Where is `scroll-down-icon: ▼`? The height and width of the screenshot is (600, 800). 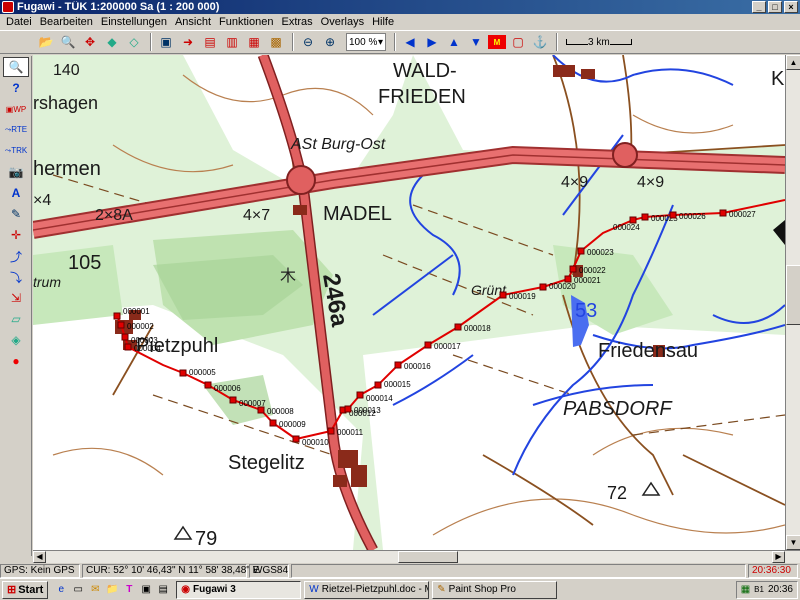
scroll-down-icon: ▼ is located at coordinates (793, 542).